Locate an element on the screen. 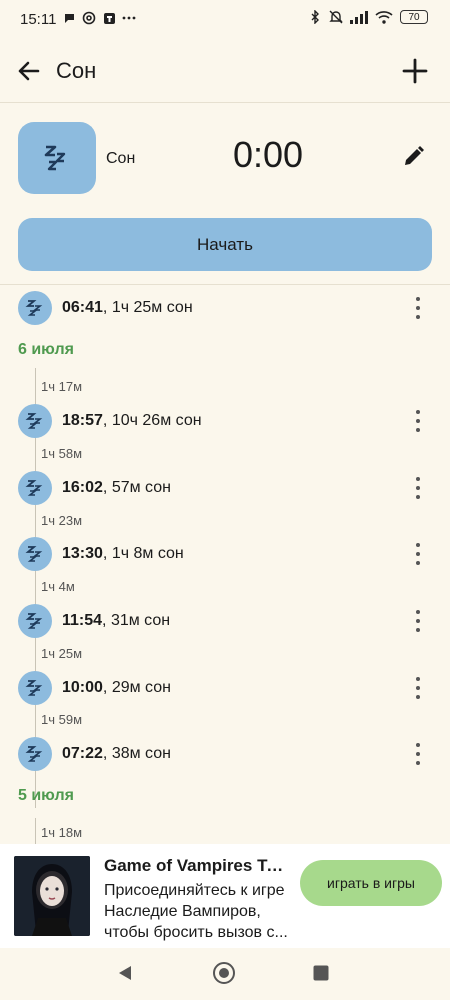 Image resolution: width=450 pixels, height=1000 pixels. activity-header: Сон 0:00 is located at coordinates (225, 158).